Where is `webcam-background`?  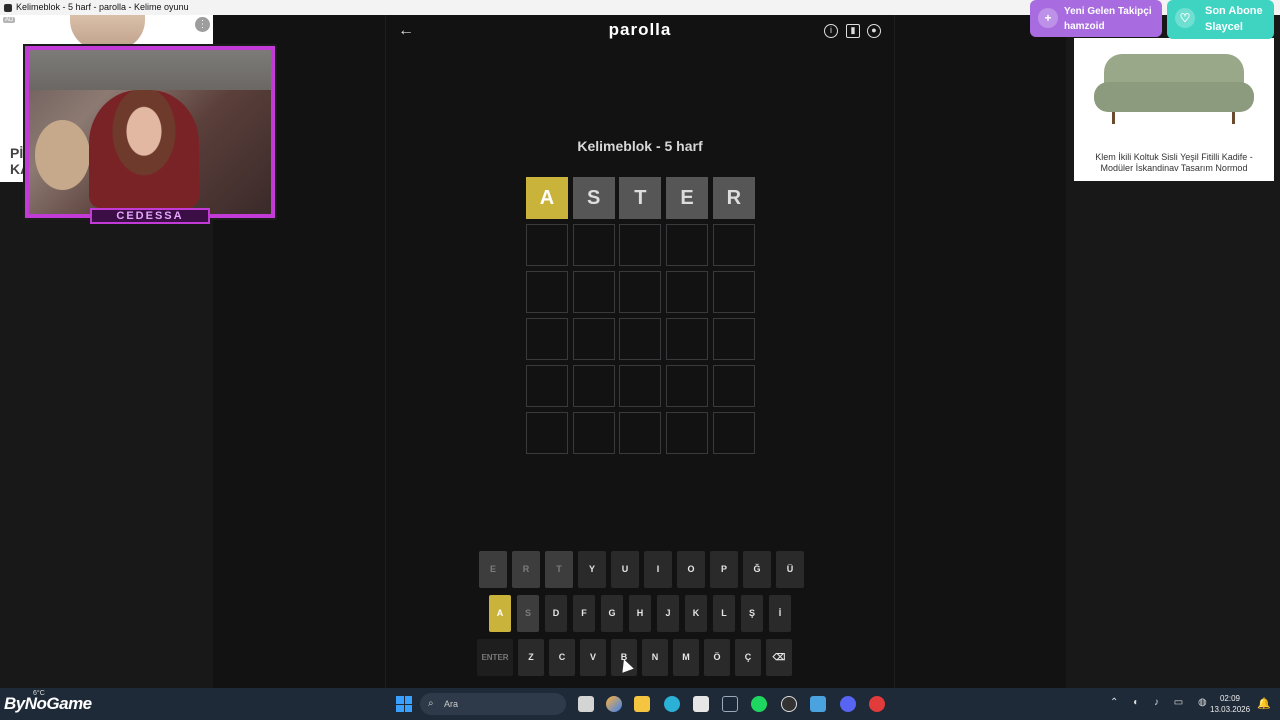 webcam-background is located at coordinates (150, 70).